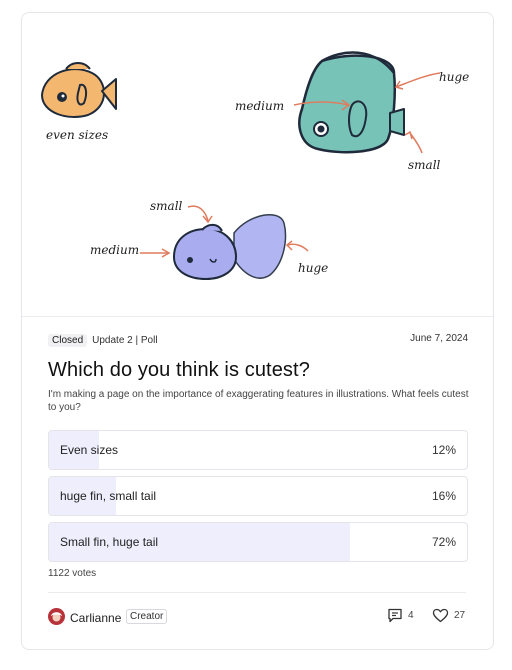 The height and width of the screenshot is (670, 512). Describe the element at coordinates (224, 243) in the screenshot. I see `lavender-fish` at that location.